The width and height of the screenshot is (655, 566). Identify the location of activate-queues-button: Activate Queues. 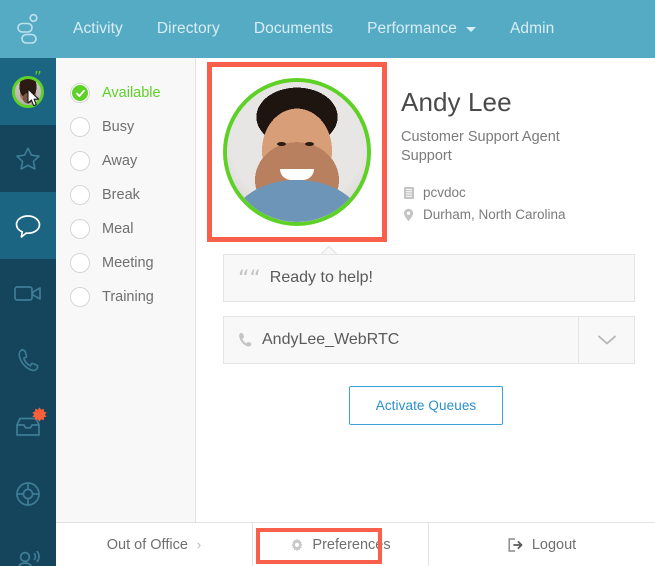
(426, 405).